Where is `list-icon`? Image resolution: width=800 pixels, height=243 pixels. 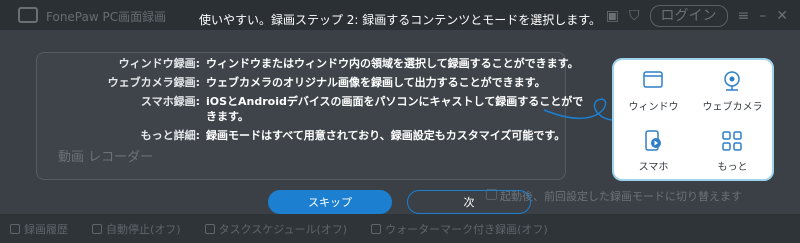
list-icon is located at coordinates (15, 228).